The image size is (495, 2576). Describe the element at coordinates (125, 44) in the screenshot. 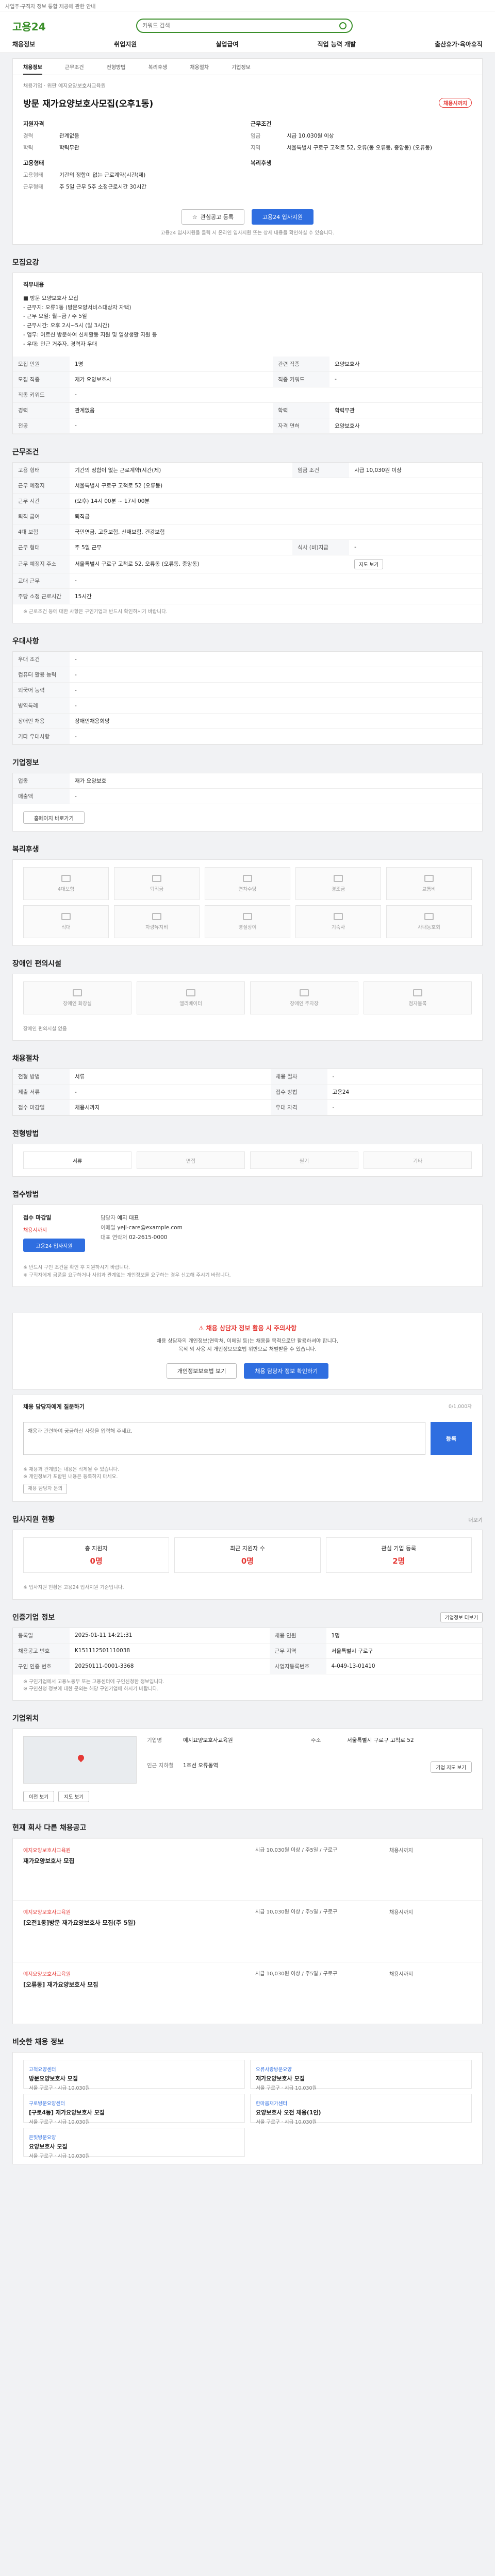

I see `gnb-item-employment-support: 취업지원` at that location.